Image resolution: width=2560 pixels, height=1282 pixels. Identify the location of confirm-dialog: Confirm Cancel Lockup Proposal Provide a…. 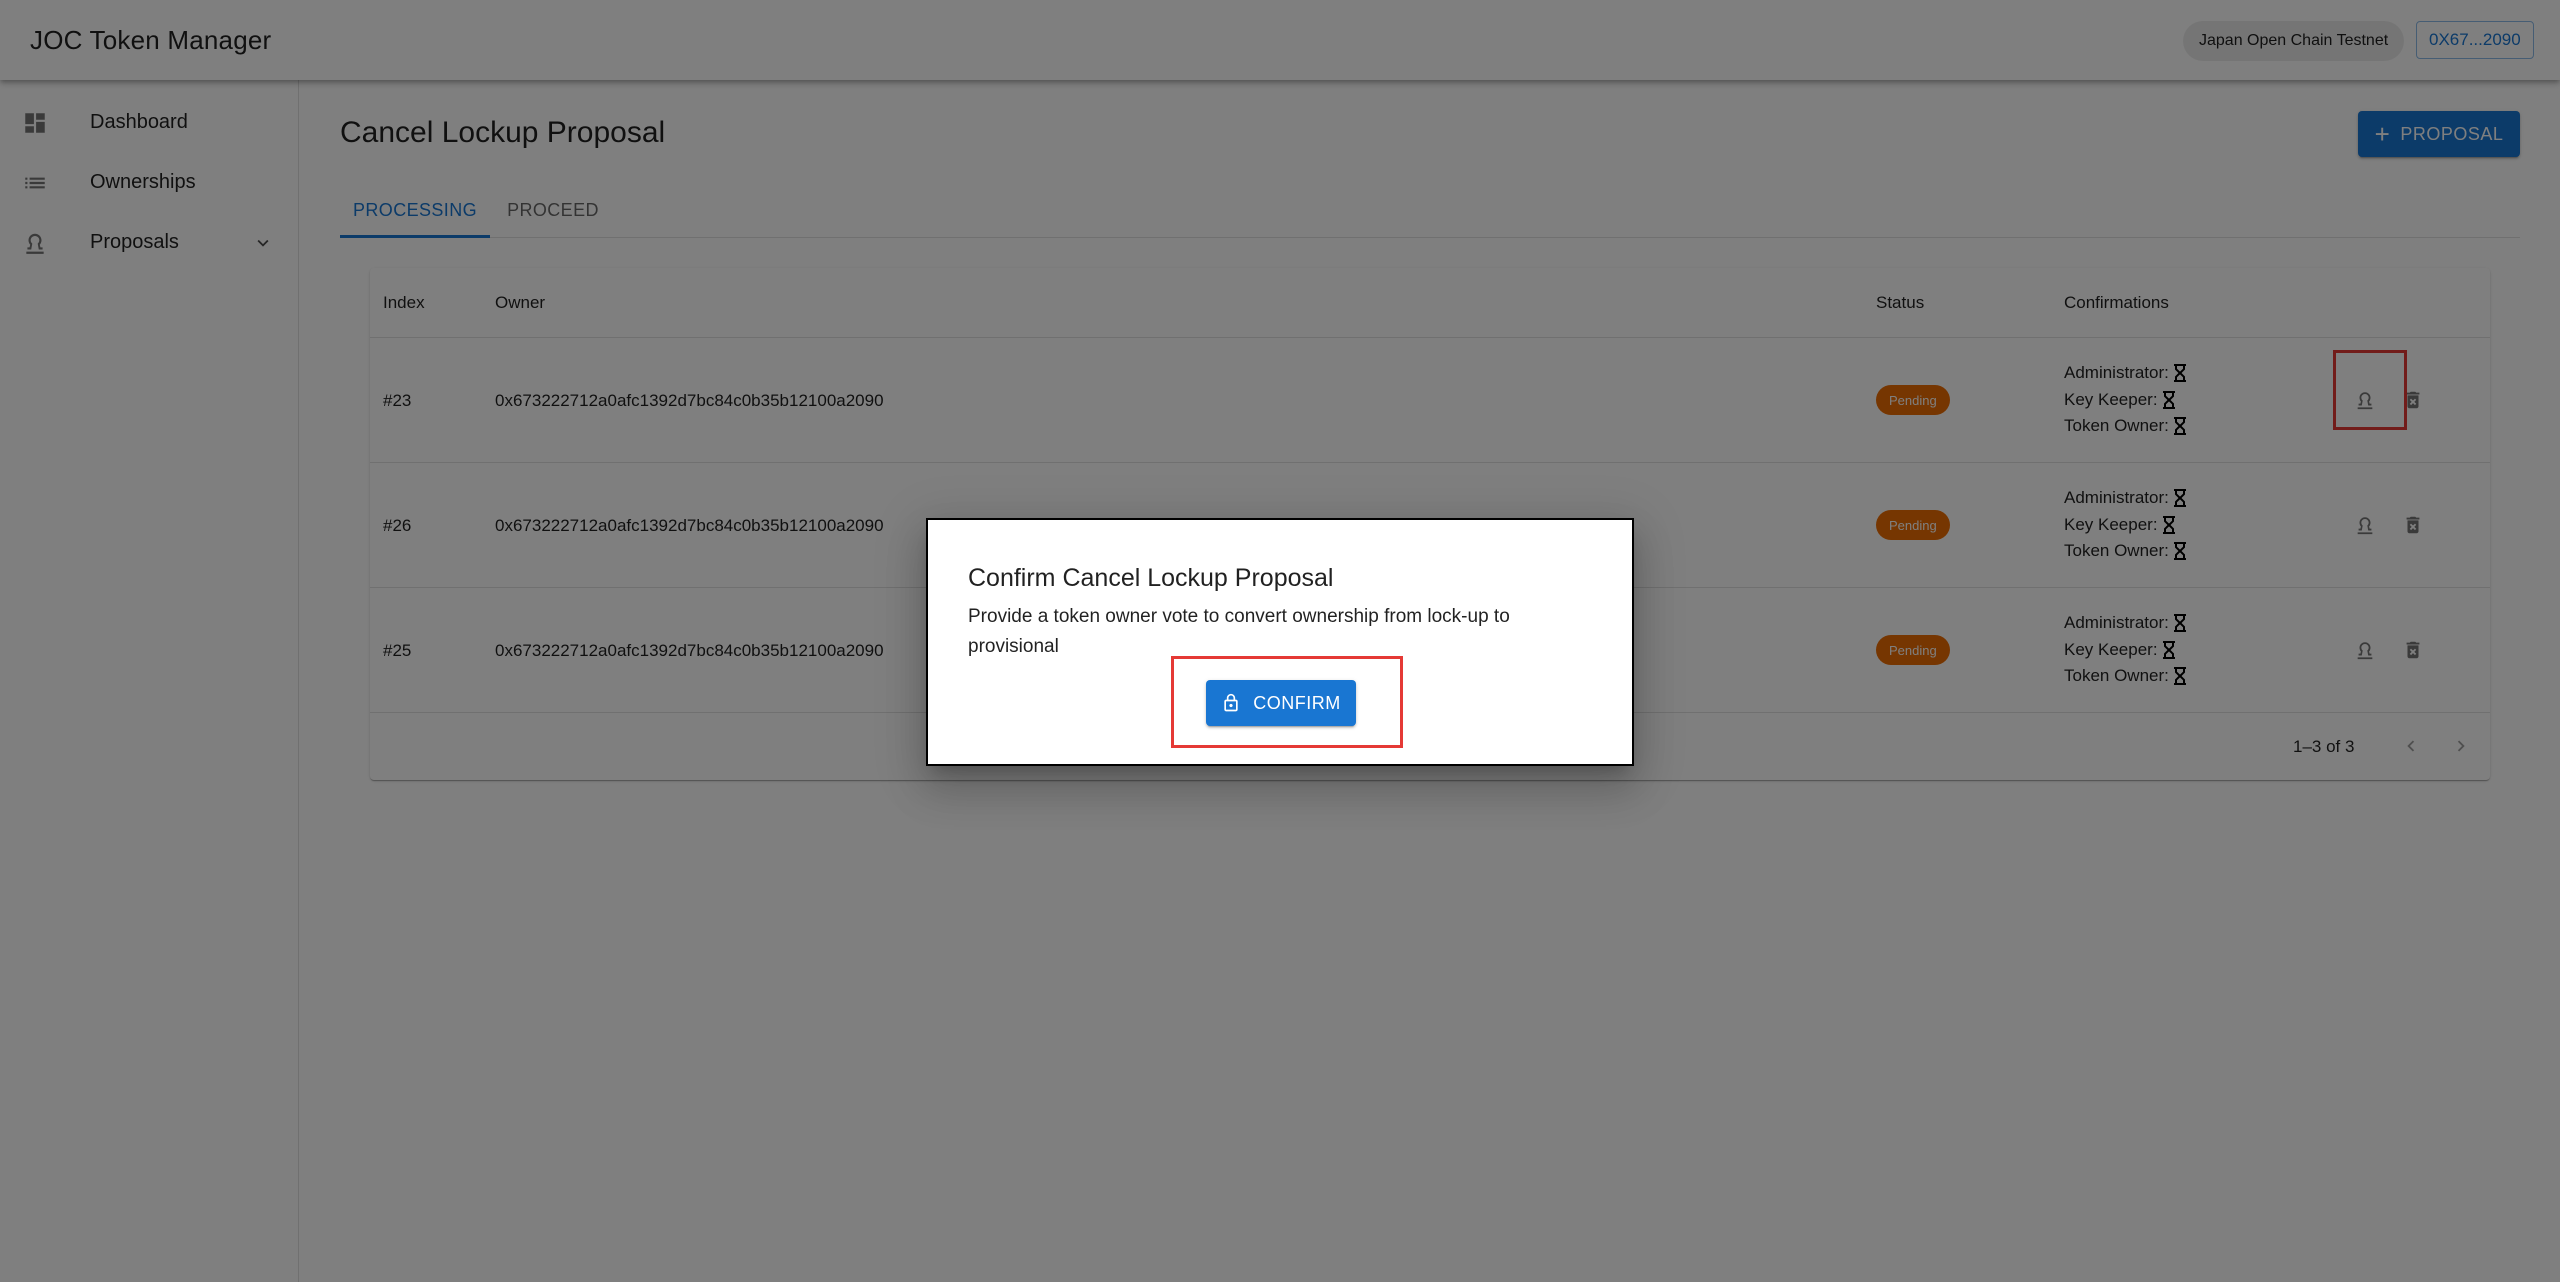
(1280, 642).